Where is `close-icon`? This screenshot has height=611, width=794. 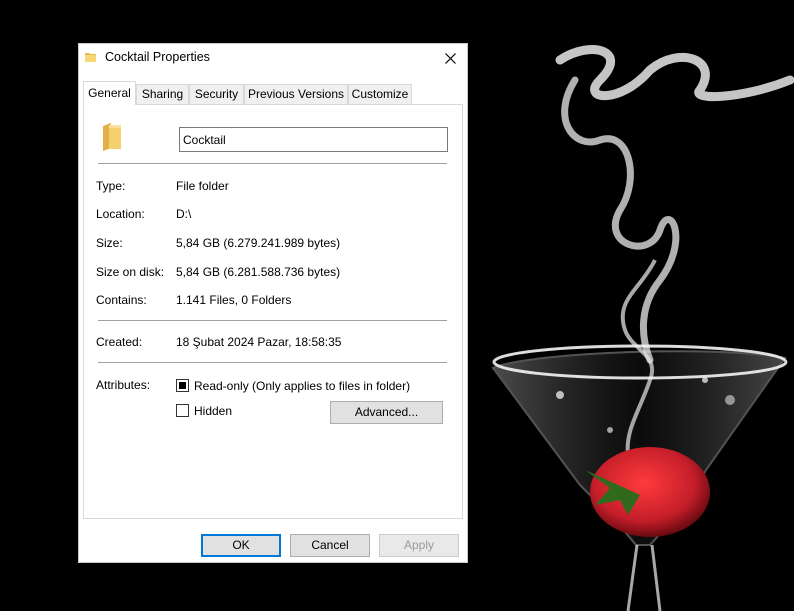
close-icon is located at coordinates (450, 58).